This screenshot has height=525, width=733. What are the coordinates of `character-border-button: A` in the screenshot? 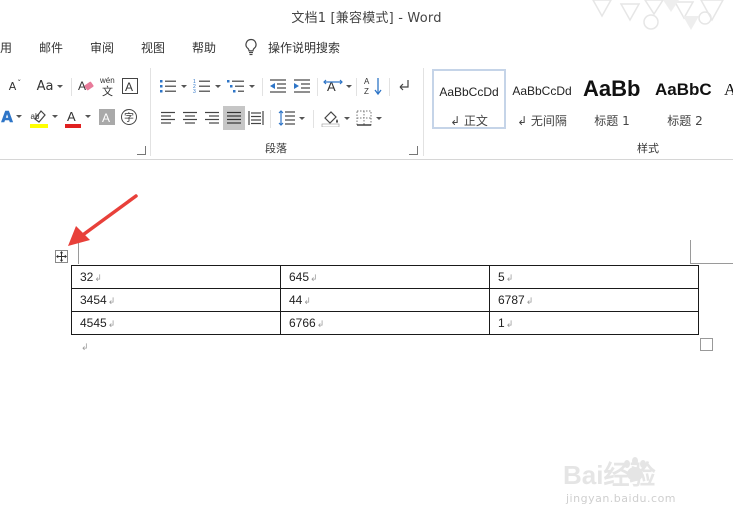 It's located at (130, 86).